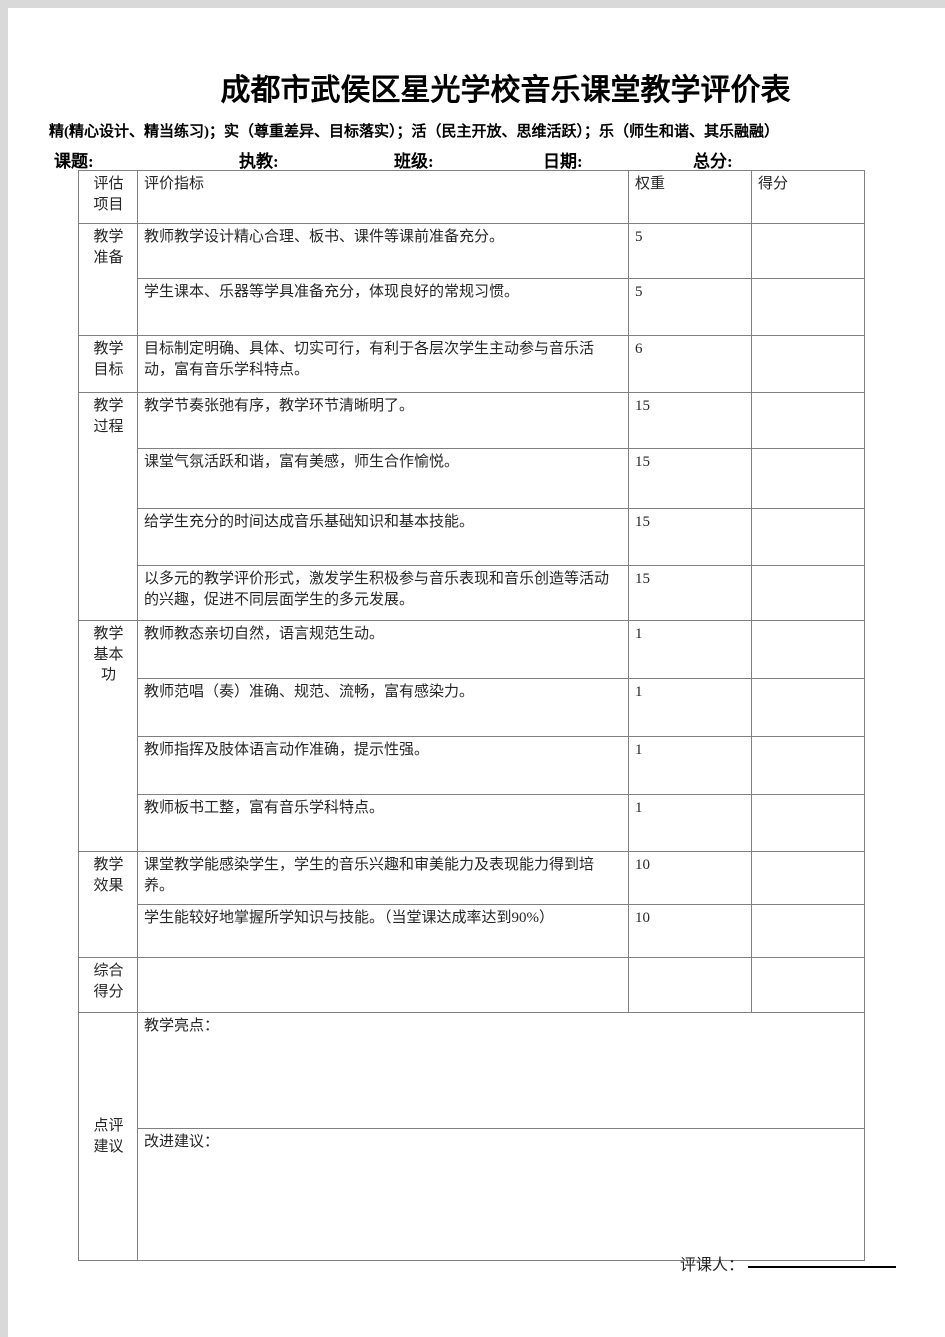 The height and width of the screenshot is (1337, 945). I want to click on header-weight: 权重, so click(690, 197).